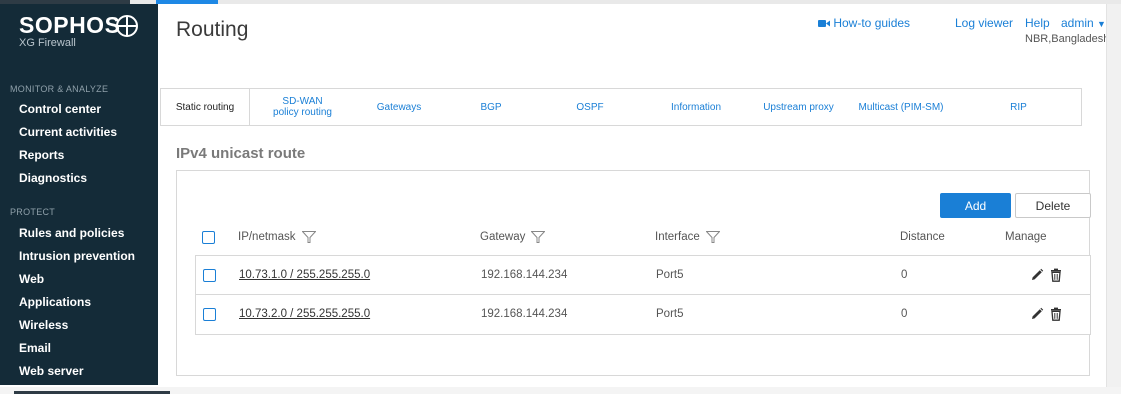 The width and height of the screenshot is (1121, 394). I want to click on section-title: IPv4 unicast route, so click(241, 153).